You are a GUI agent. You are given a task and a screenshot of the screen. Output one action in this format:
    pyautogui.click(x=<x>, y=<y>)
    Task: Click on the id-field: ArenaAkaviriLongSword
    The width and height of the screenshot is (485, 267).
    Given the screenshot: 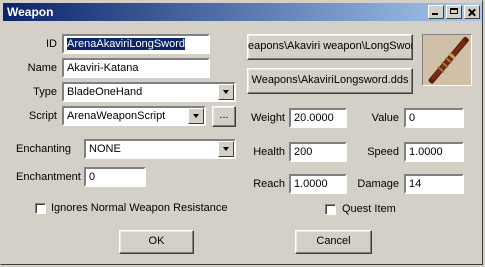 What is the action you would take?
    pyautogui.click(x=136, y=44)
    